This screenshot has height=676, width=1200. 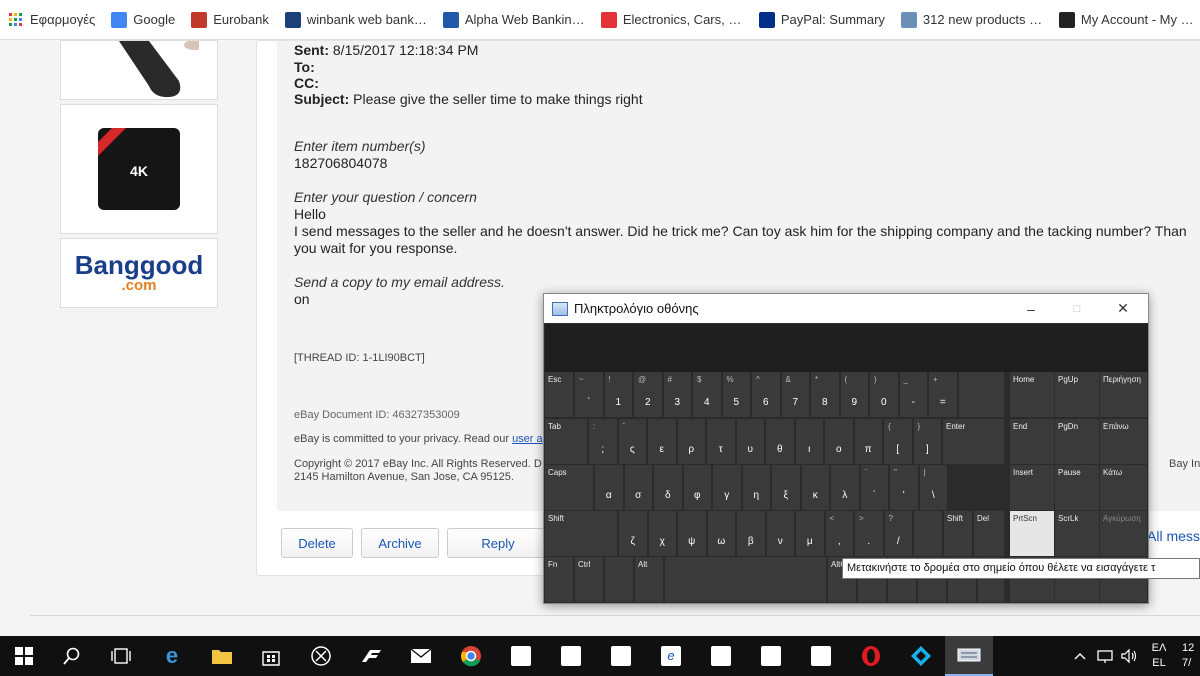 What do you see at coordinates (971, 19) in the screenshot?
I see `bookmark-item: 312 new products list` at bounding box center [971, 19].